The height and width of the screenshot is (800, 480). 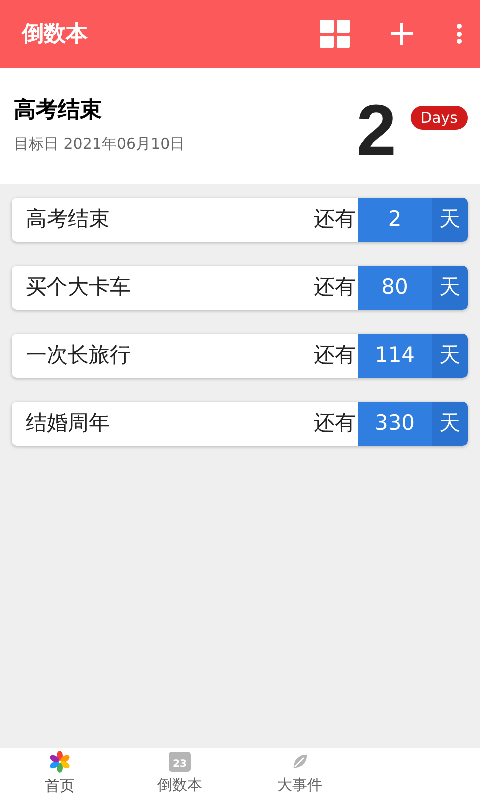 What do you see at coordinates (78, 288) in the screenshot?
I see `event-name: 买个大卡车` at bounding box center [78, 288].